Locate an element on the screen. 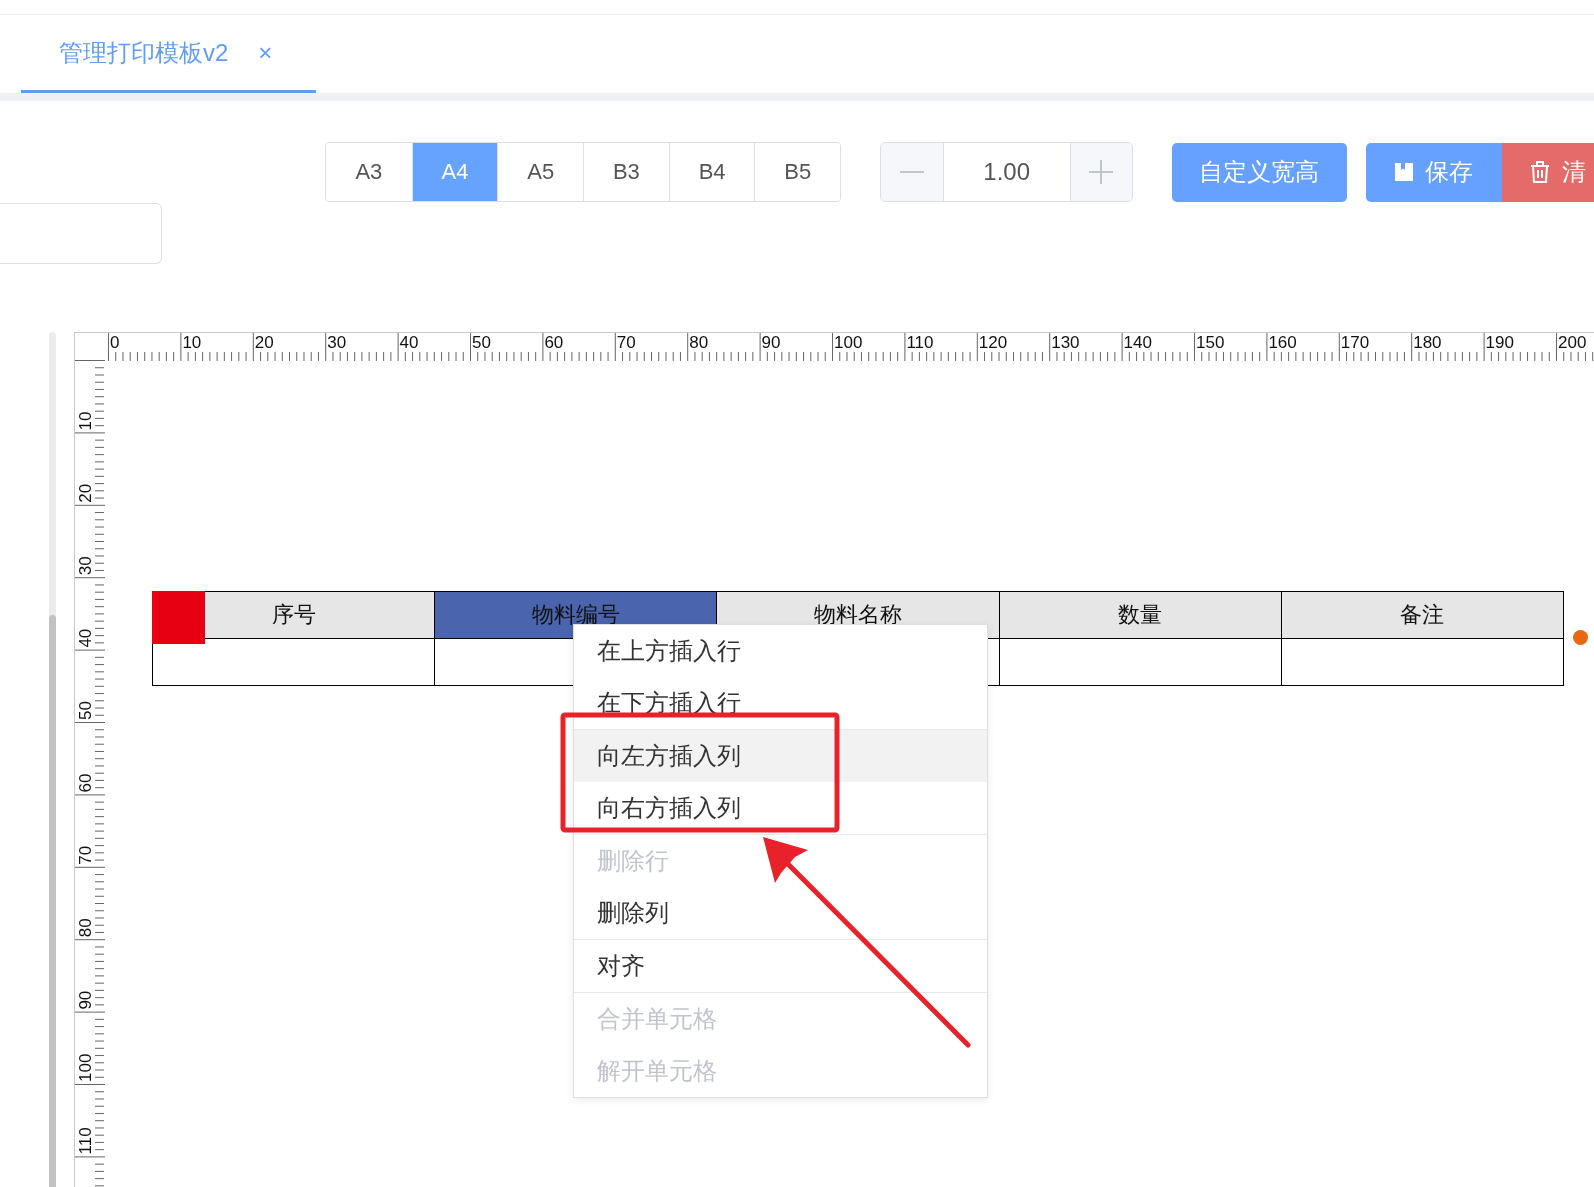  scale-input: 1.00 is located at coordinates (1006, 172).